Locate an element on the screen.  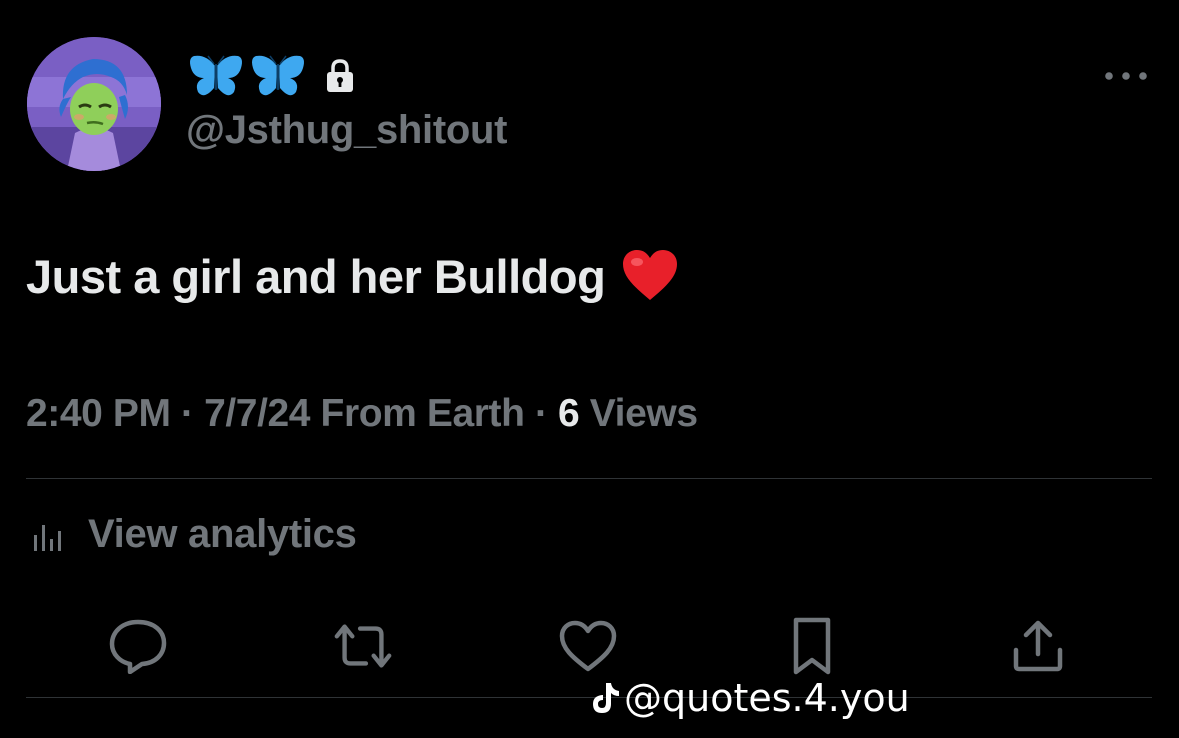
reply-icon is located at coordinates (138, 646).